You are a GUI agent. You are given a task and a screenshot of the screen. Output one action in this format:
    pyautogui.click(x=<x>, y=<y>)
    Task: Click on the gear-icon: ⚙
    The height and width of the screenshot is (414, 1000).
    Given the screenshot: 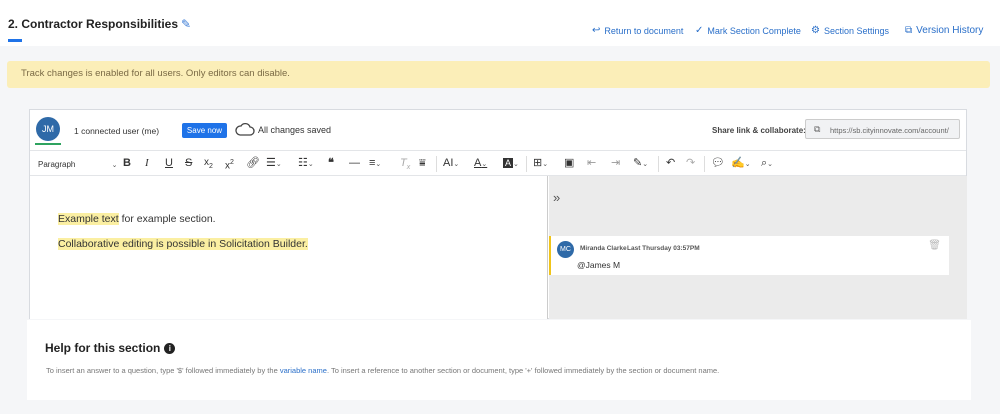 What is the action you would take?
    pyautogui.click(x=815, y=30)
    